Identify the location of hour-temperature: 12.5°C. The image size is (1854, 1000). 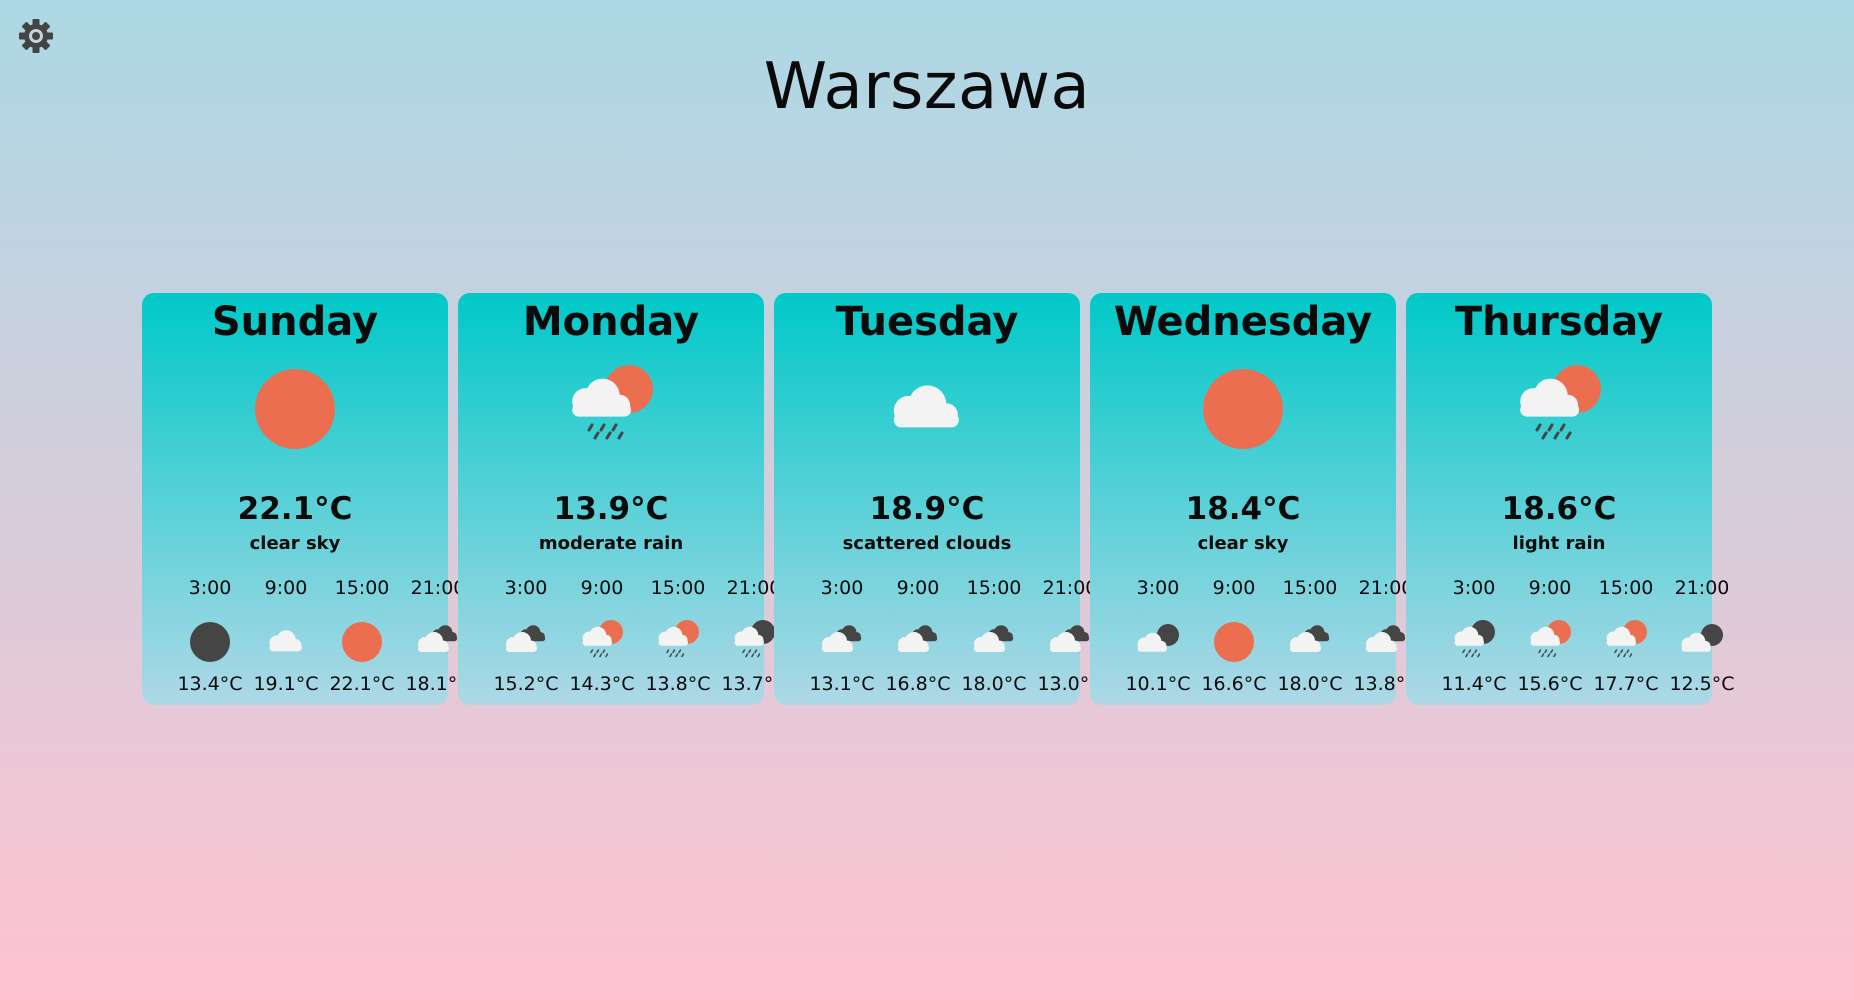
(1702, 684).